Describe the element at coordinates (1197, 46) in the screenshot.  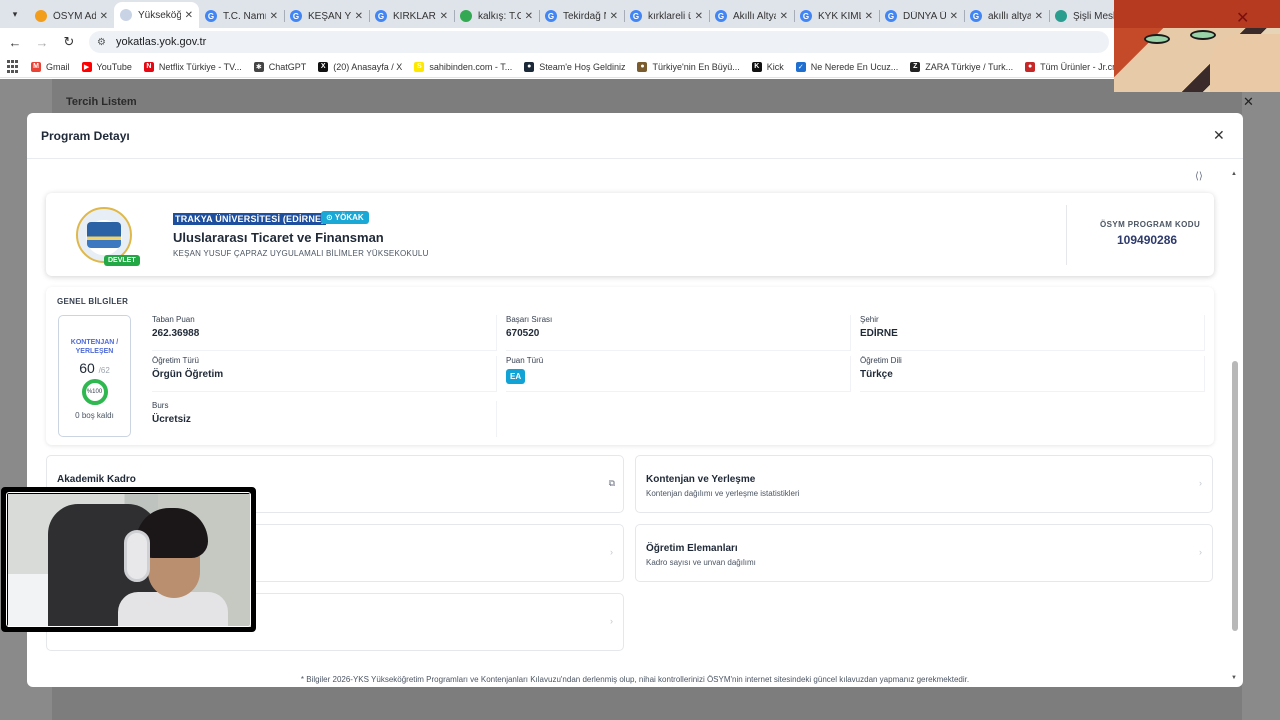
I see `avatar-overlay-image: ✕` at that location.